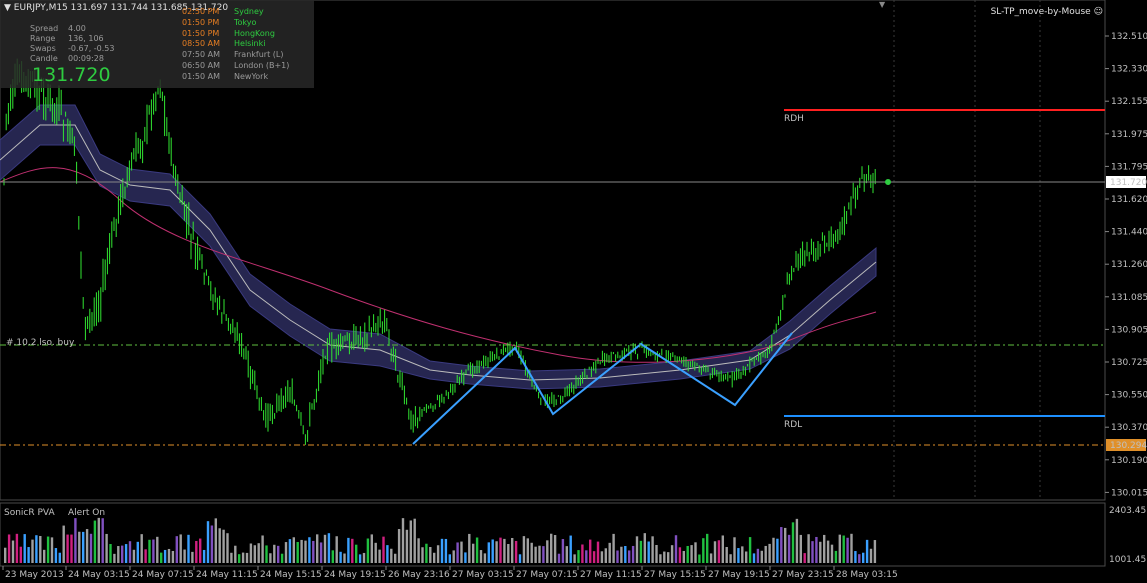 This screenshot has height=583, width=1147. I want to click on collapse-arrow-icon: ▼, so click(7, 8).